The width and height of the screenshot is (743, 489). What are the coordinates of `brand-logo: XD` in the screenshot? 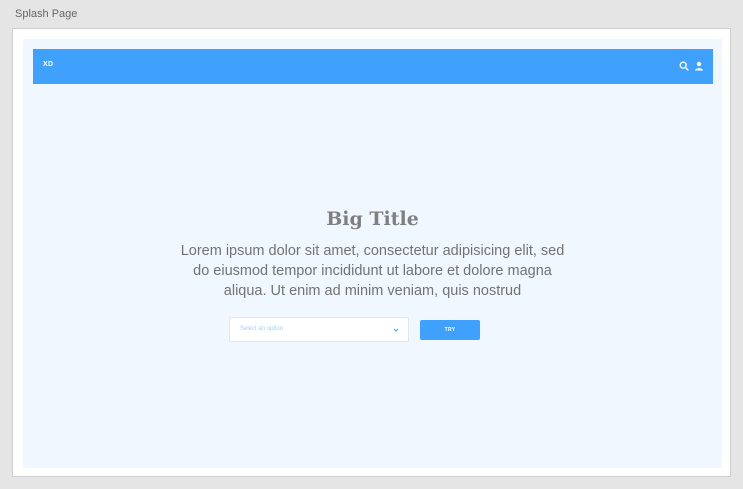 It's located at (48, 64).